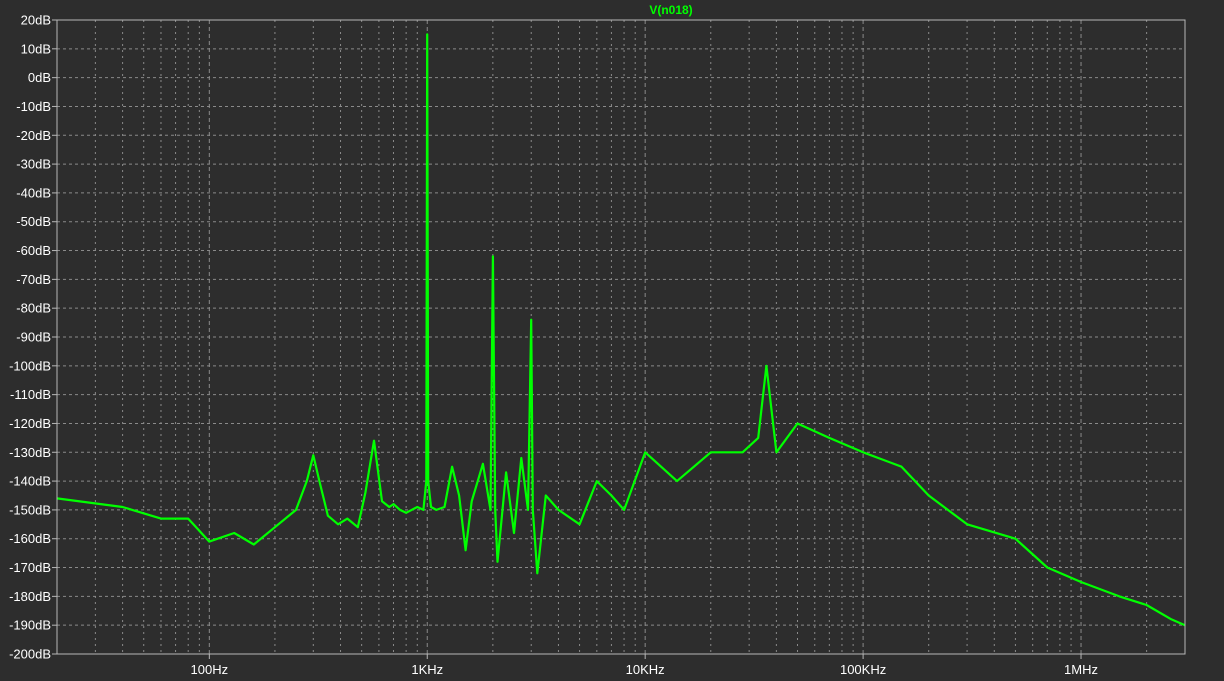 Image resolution: width=1224 pixels, height=681 pixels. I want to click on x-tick-label: 1KHz, so click(427, 669).